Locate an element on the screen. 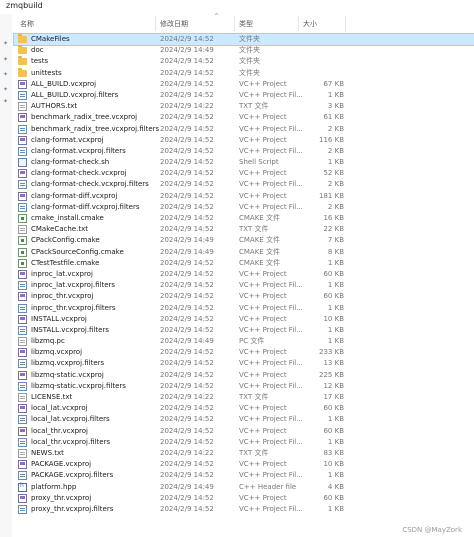  file-size: 52 KB is located at coordinates (333, 173).